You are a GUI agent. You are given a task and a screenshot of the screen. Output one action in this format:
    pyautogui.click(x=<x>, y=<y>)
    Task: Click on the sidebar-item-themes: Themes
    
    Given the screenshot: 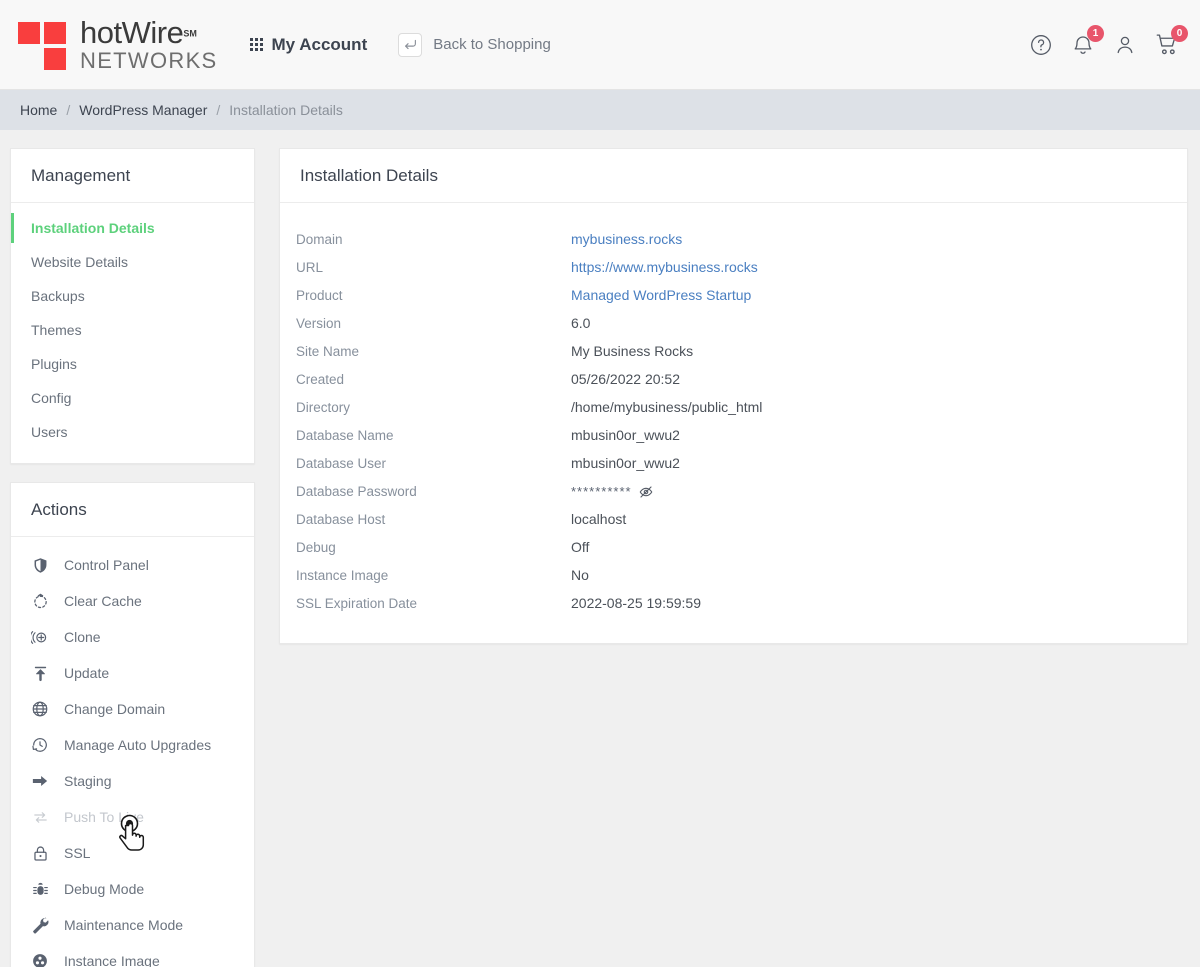 What is the action you would take?
    pyautogui.click(x=132, y=330)
    